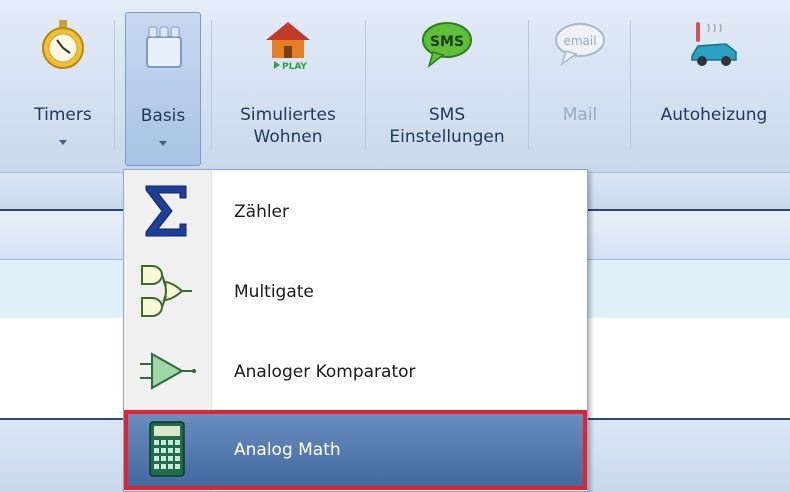 The image size is (790, 492). Describe the element at coordinates (714, 88) in the screenshot. I see `autoheizung-button: Autoheizung` at that location.